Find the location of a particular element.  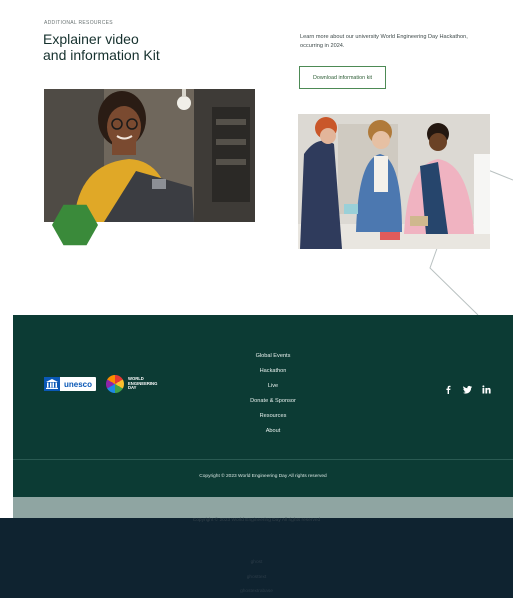

twitter-icon is located at coordinates (467, 387).